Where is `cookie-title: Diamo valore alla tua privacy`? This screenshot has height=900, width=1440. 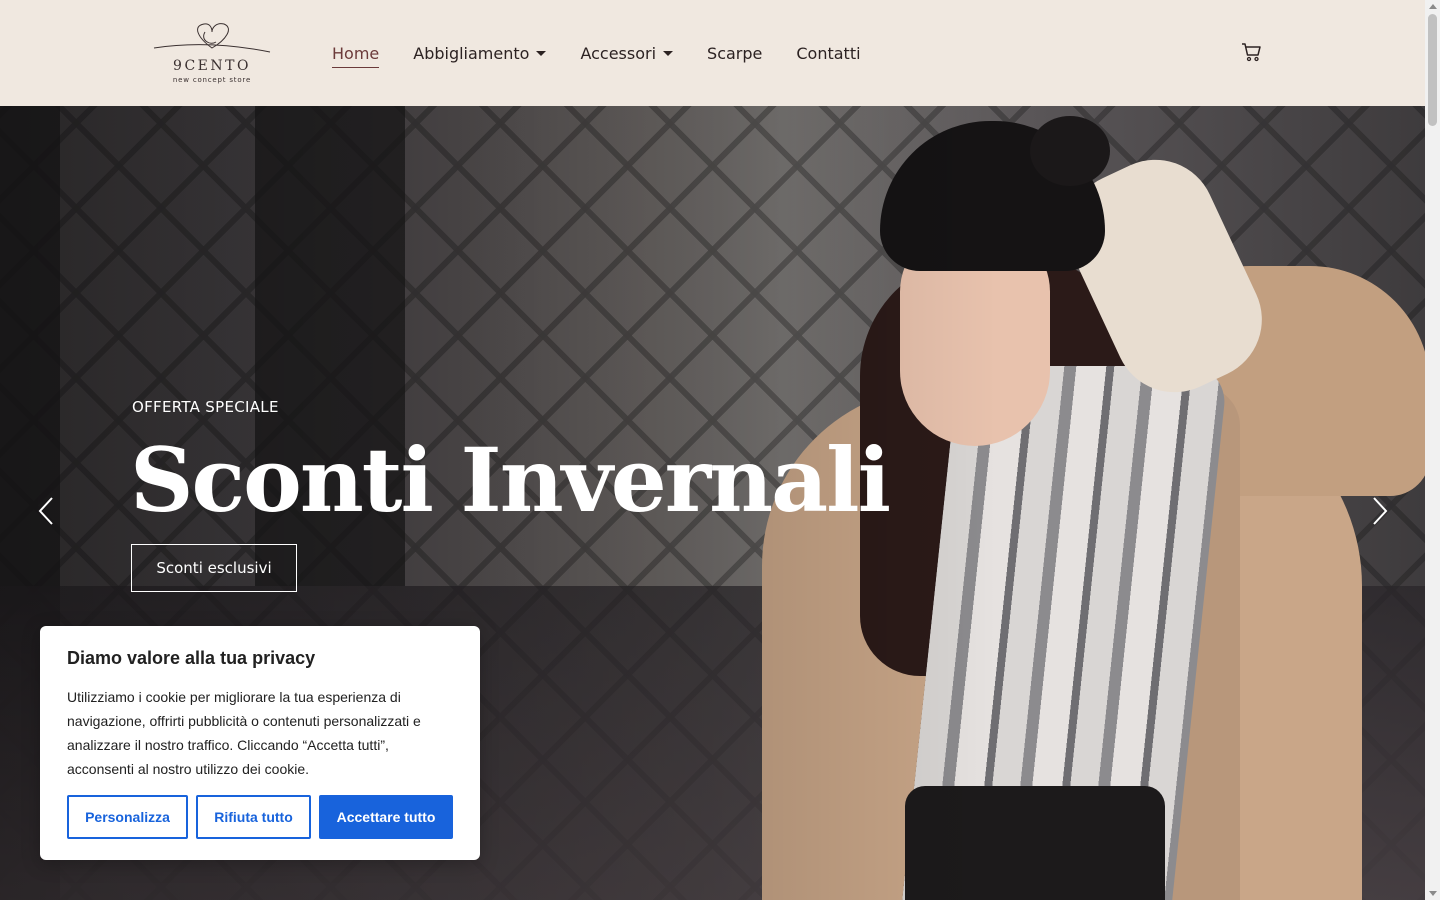 cookie-title: Diamo valore alla tua privacy is located at coordinates (191, 658).